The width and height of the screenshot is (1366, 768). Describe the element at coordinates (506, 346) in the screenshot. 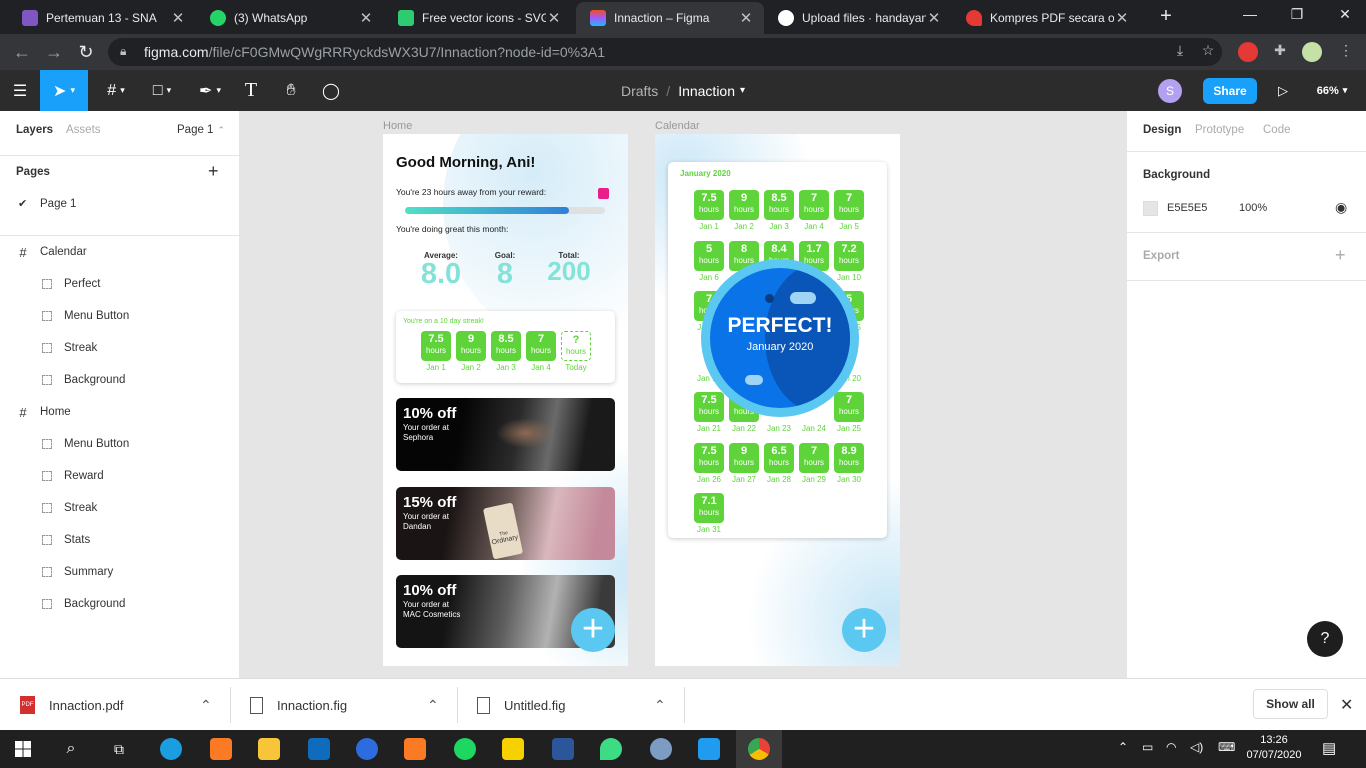

I see `streak-day-pill: 8.5 hours` at that location.